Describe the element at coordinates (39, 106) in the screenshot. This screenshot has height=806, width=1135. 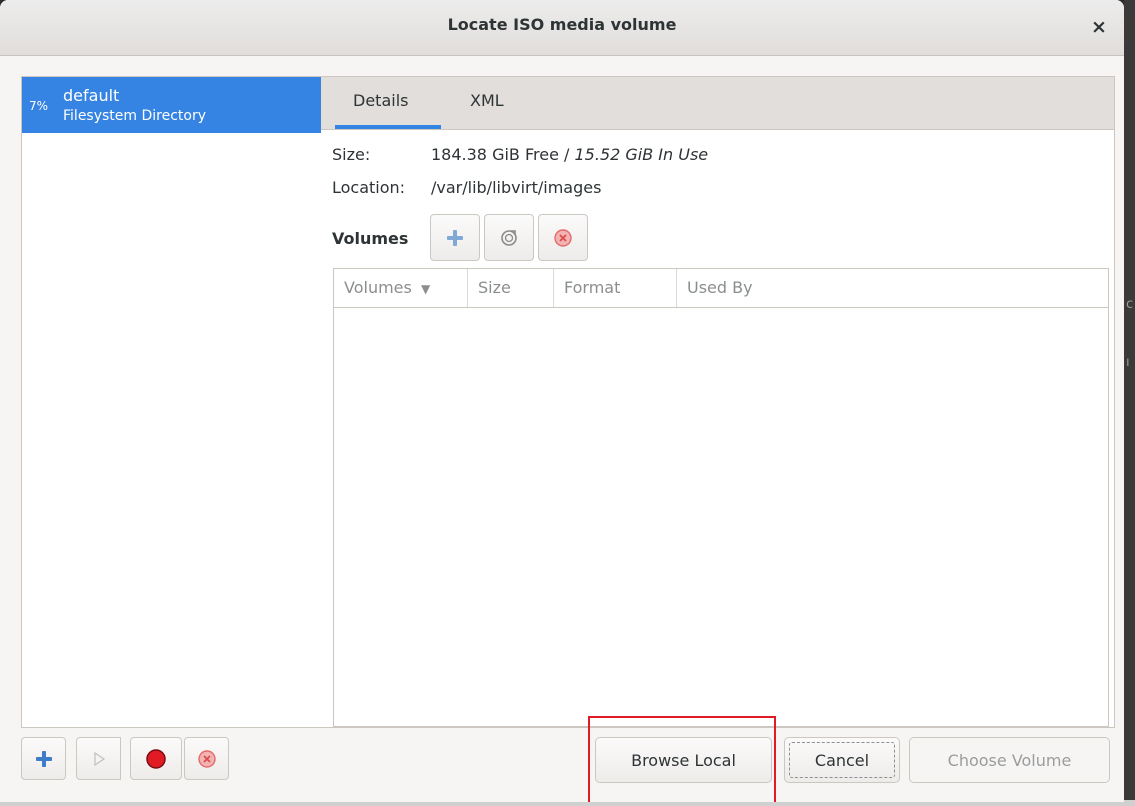
I see `pool-usage-percent: 7%` at that location.